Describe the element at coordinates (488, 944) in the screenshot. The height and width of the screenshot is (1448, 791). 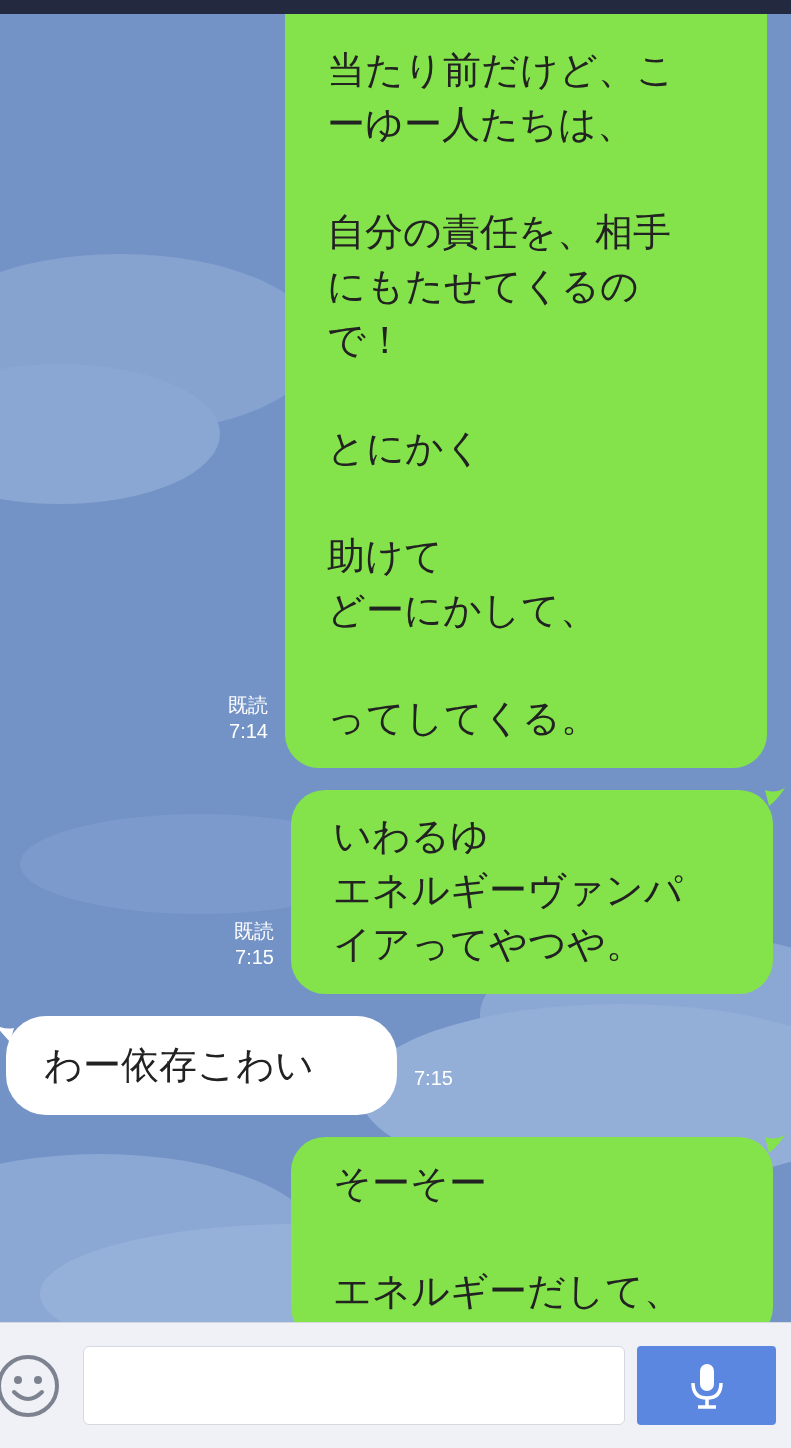
I see `message-text: イアってやつや。` at that location.